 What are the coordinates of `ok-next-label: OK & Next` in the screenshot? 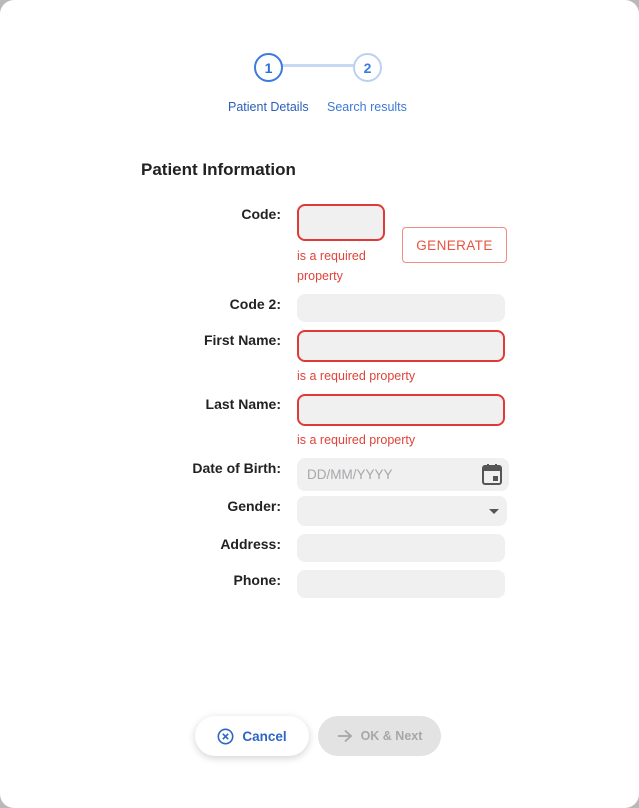 It's located at (391, 736).